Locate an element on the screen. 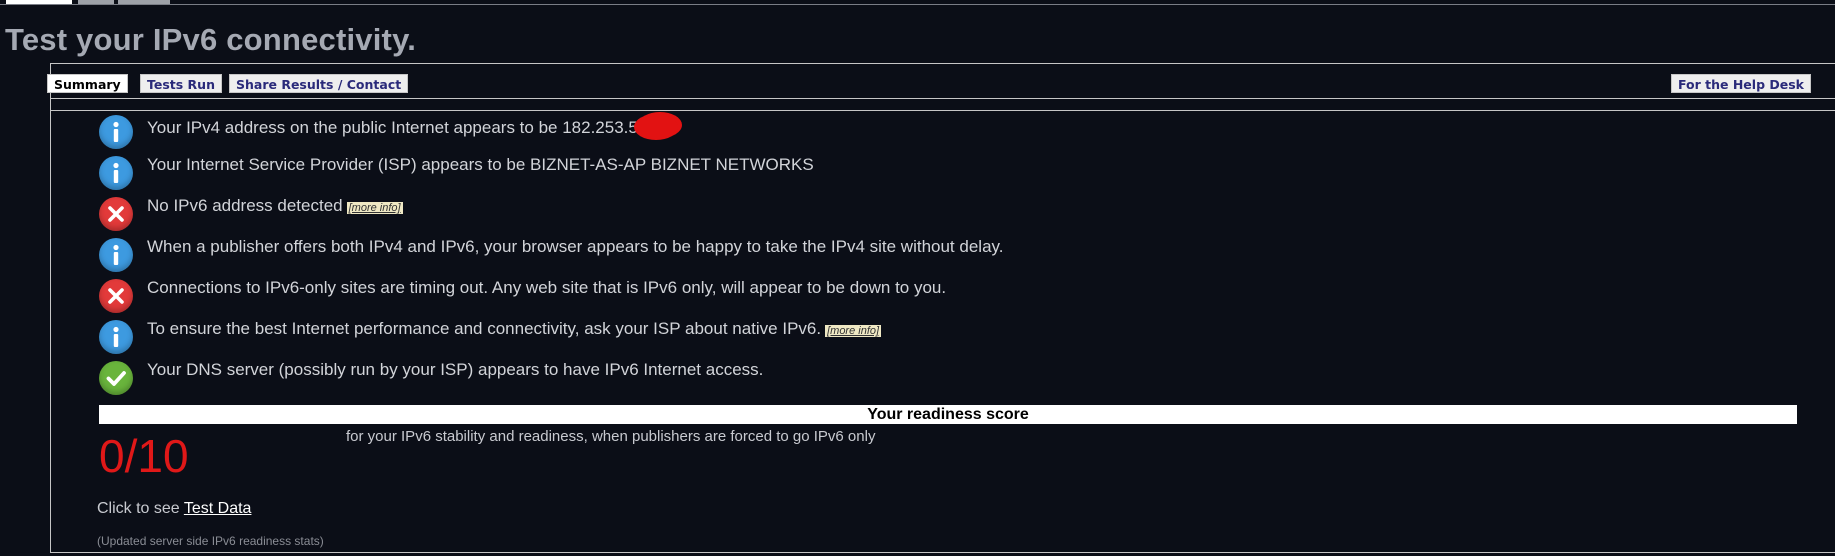 The height and width of the screenshot is (556, 1835). test-data-line: Click to see Test Data is located at coordinates (174, 509).